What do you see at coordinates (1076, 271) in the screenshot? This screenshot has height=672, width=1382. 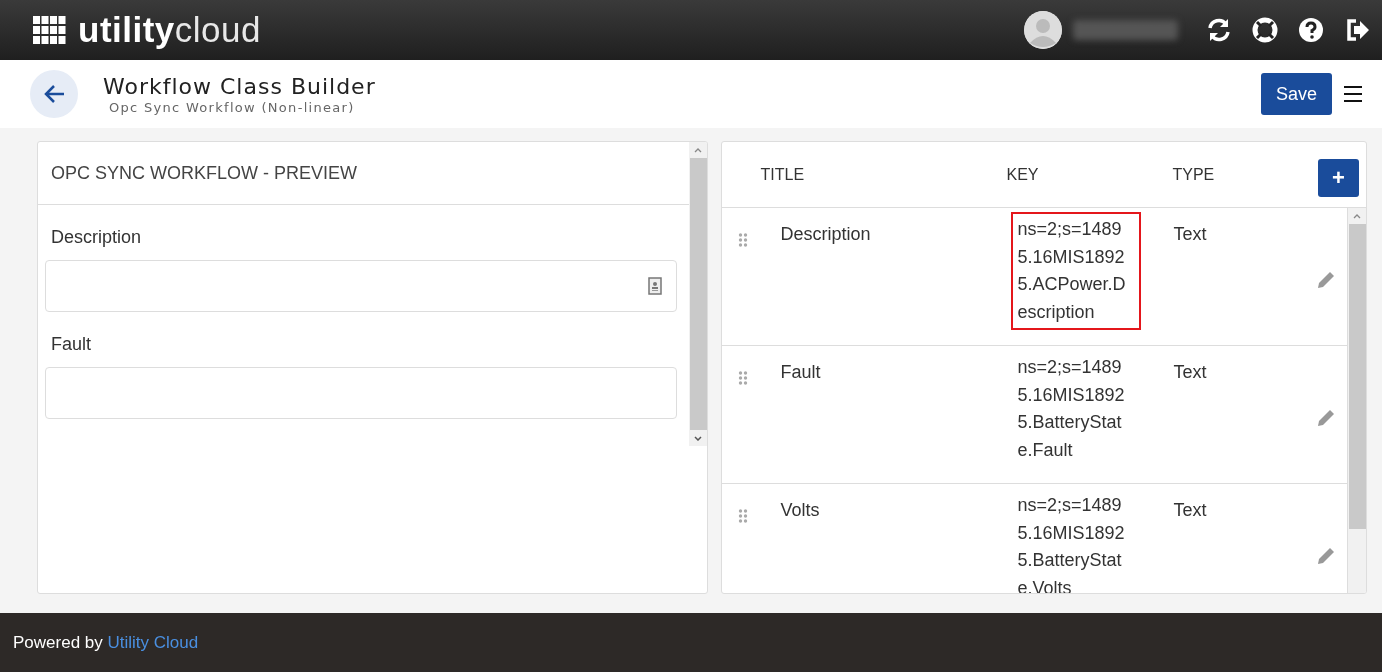 I see `table-cell: ns=2;s=14895.16MIS18925.ACPower.Description` at bounding box center [1076, 271].